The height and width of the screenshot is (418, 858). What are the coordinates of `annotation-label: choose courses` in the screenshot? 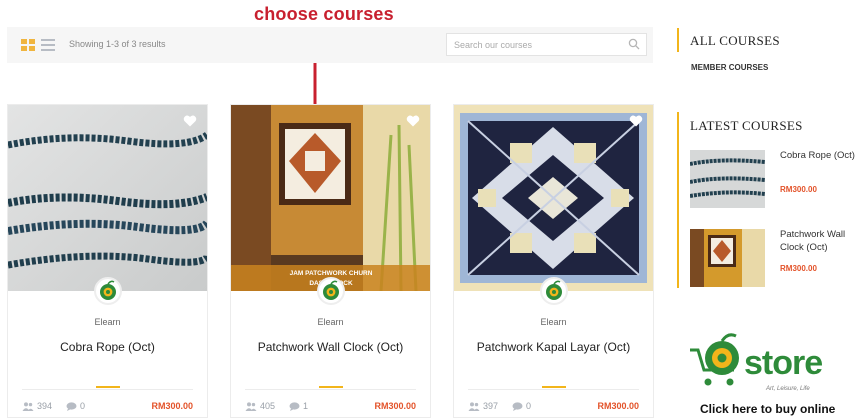 It's located at (324, 14).